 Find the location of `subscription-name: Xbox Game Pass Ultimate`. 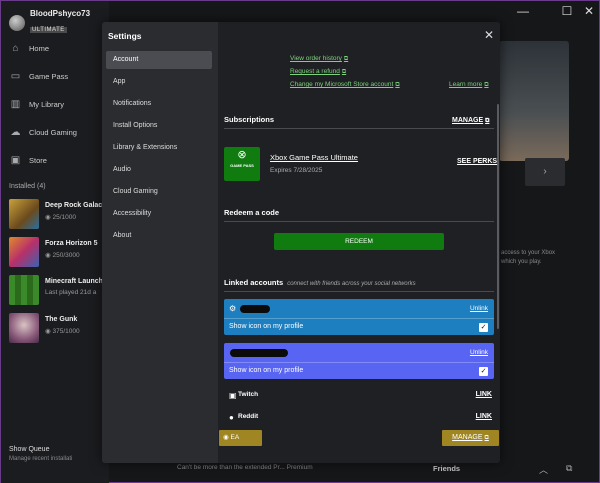

subscription-name: Xbox Game Pass Ultimate is located at coordinates (314, 157).